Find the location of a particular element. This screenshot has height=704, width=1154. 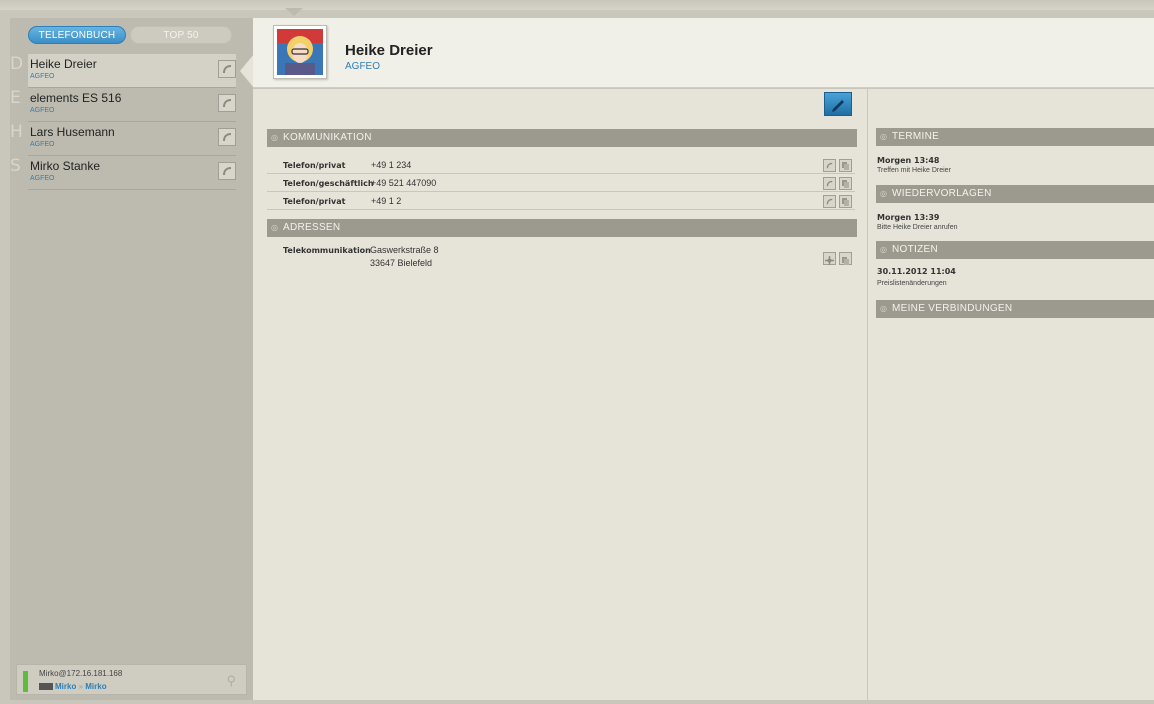

appointment-time: Morgen 13:48 is located at coordinates (908, 160).